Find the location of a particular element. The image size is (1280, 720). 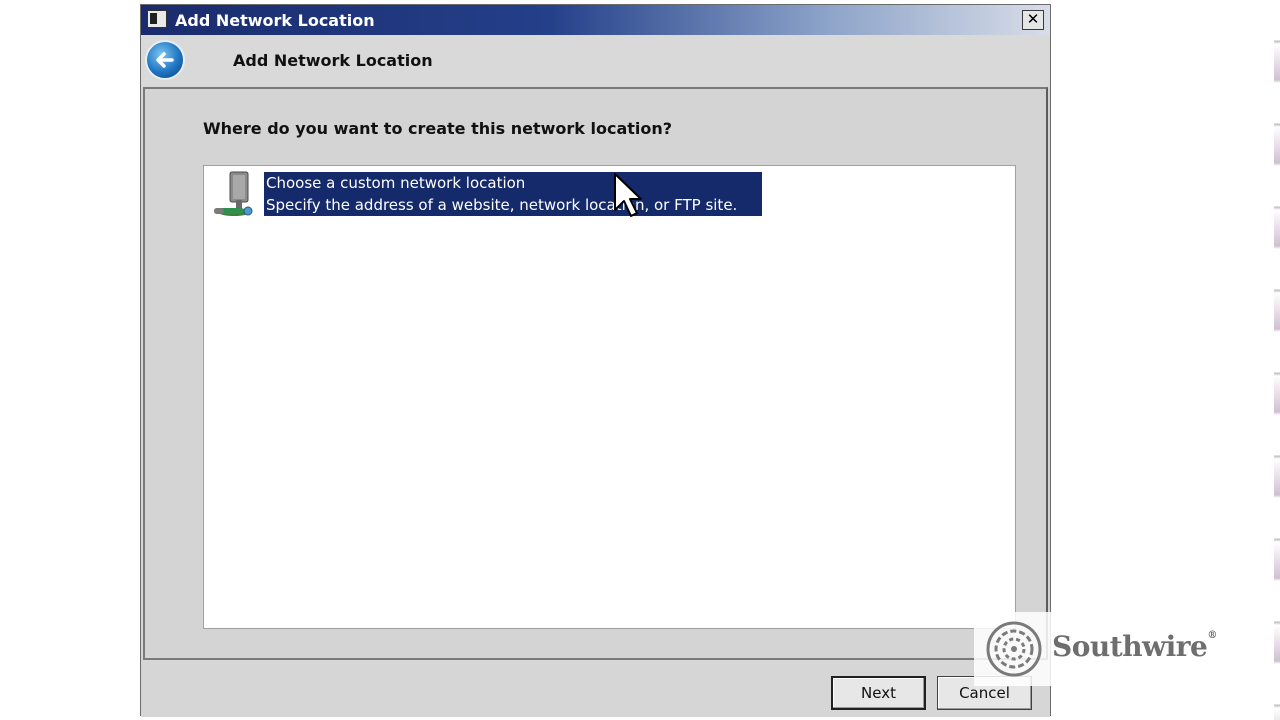

next-button: Next is located at coordinates (878, 693).